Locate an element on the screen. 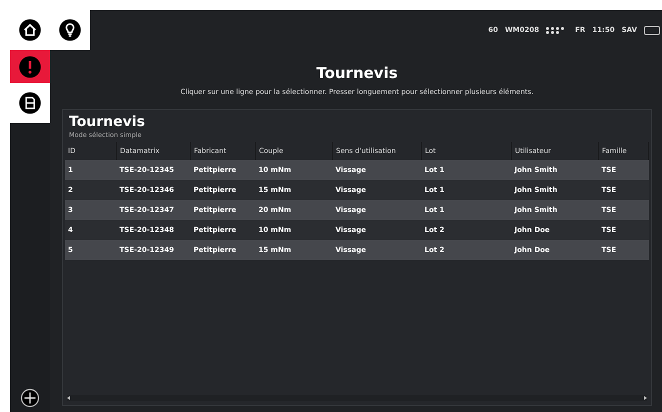  document-icon is located at coordinates (30, 103).